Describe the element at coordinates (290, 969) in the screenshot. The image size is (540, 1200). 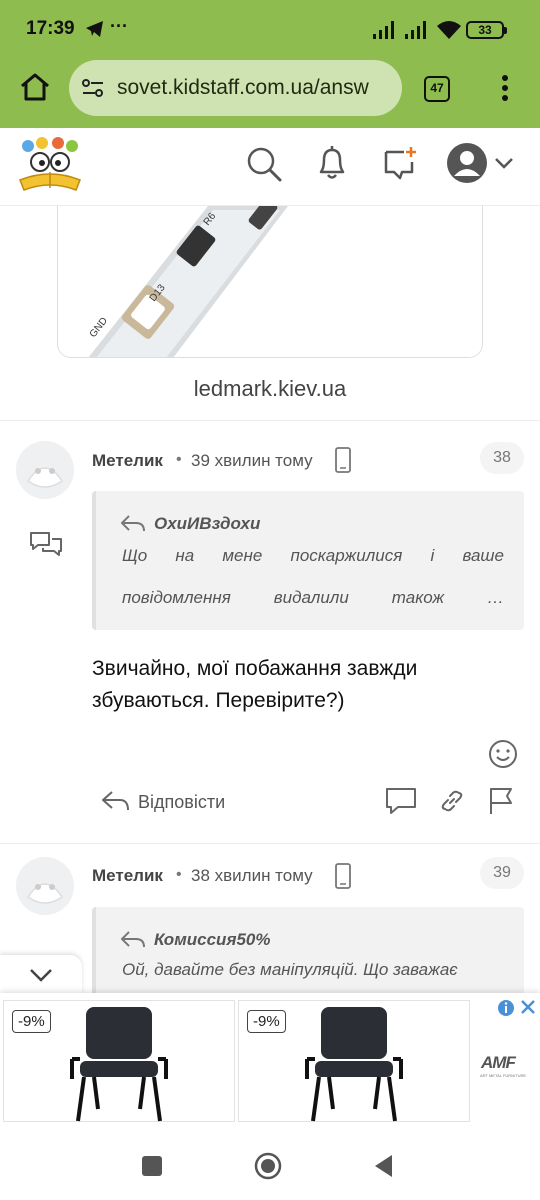
I see `quote-text-line: Ой, давайте без маніпуляцій. Що заважає` at that location.